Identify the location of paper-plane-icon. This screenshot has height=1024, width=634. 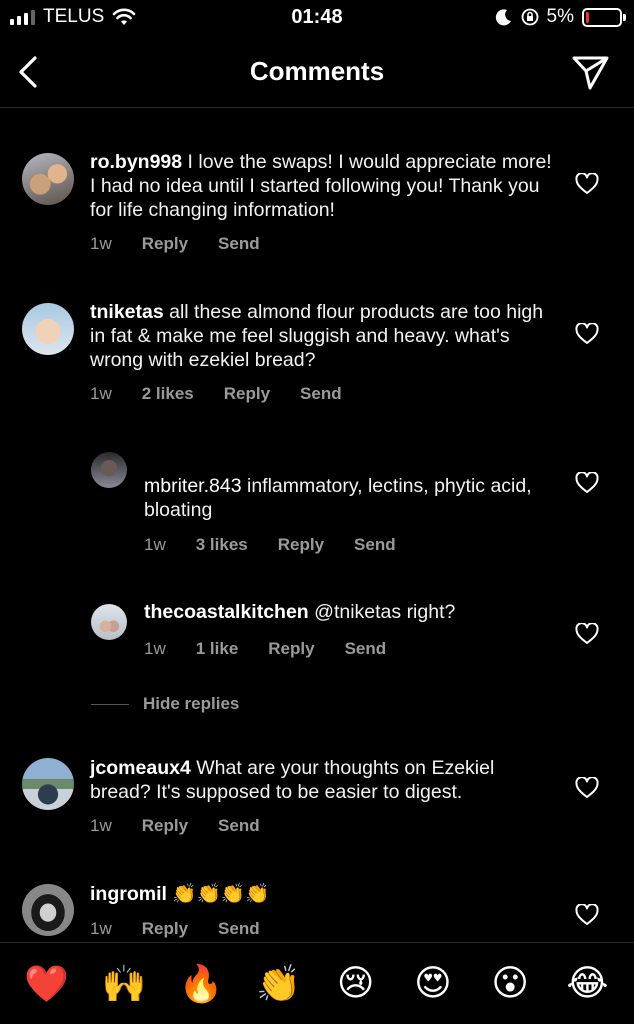
(590, 73).